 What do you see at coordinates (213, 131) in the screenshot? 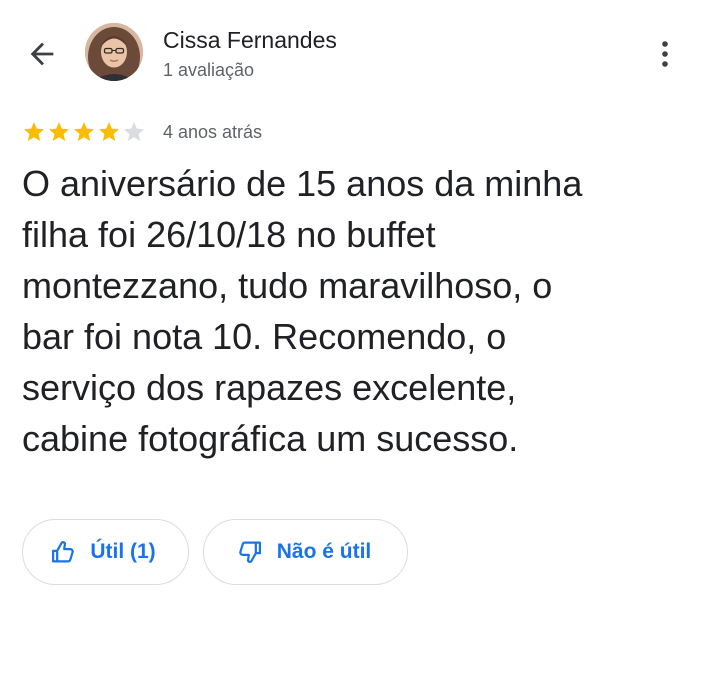
I see `review-date: 4 anos atrás` at bounding box center [213, 131].